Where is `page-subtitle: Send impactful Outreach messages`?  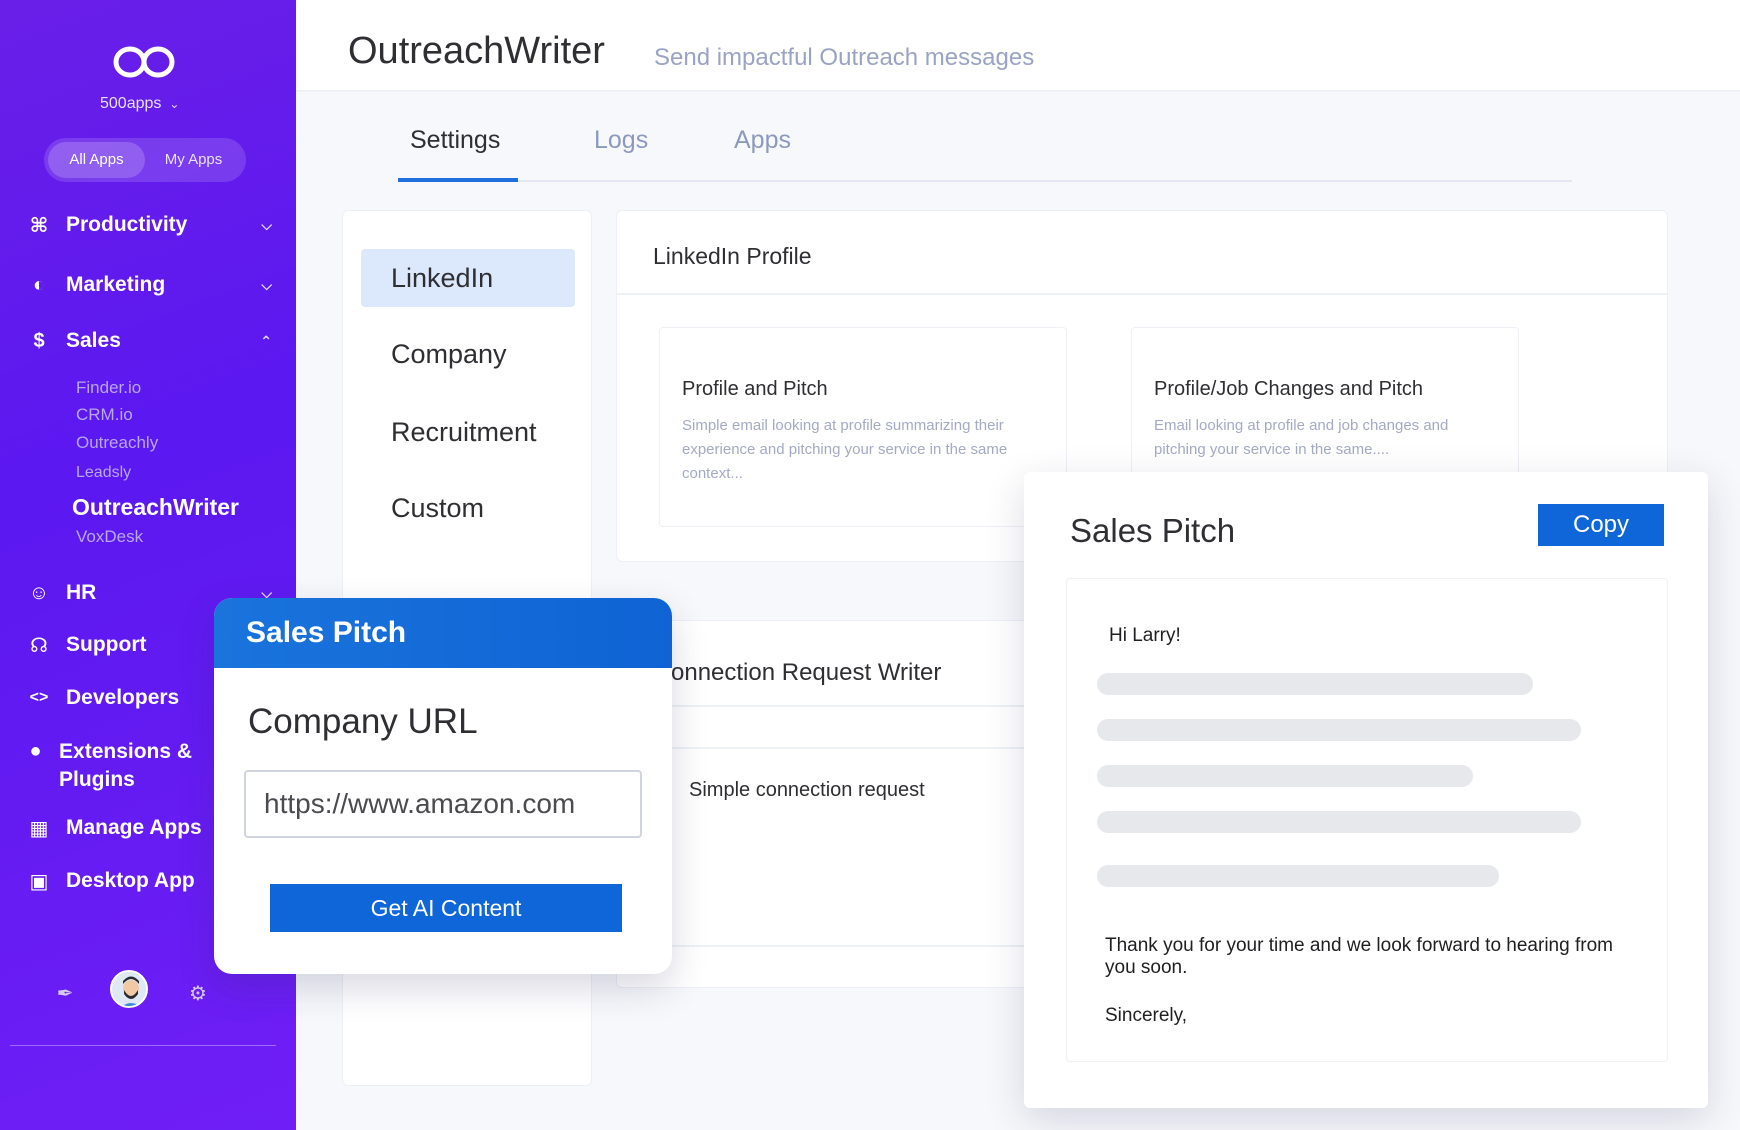 page-subtitle: Send impactful Outreach messages is located at coordinates (844, 57).